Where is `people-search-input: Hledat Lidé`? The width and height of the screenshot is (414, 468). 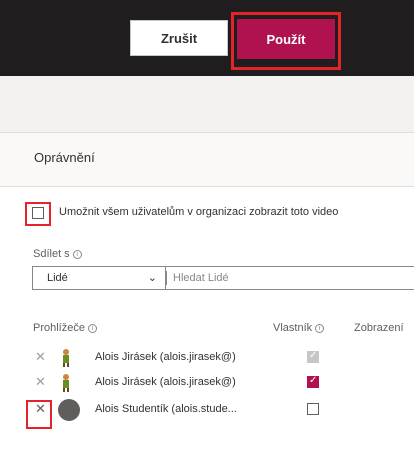 people-search-input: Hledat Lidé is located at coordinates (290, 278).